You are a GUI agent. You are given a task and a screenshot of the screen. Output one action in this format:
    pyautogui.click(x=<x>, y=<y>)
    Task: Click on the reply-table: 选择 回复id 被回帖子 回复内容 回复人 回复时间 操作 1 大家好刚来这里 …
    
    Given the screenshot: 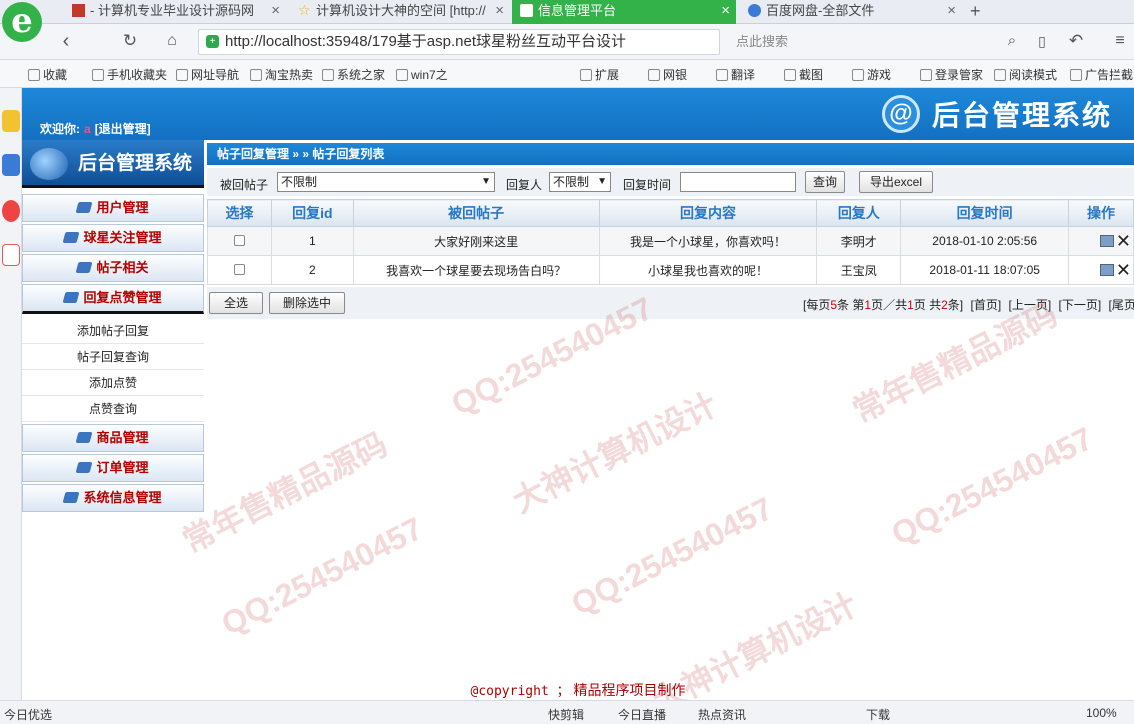 What is the action you would take?
    pyautogui.click(x=670, y=242)
    